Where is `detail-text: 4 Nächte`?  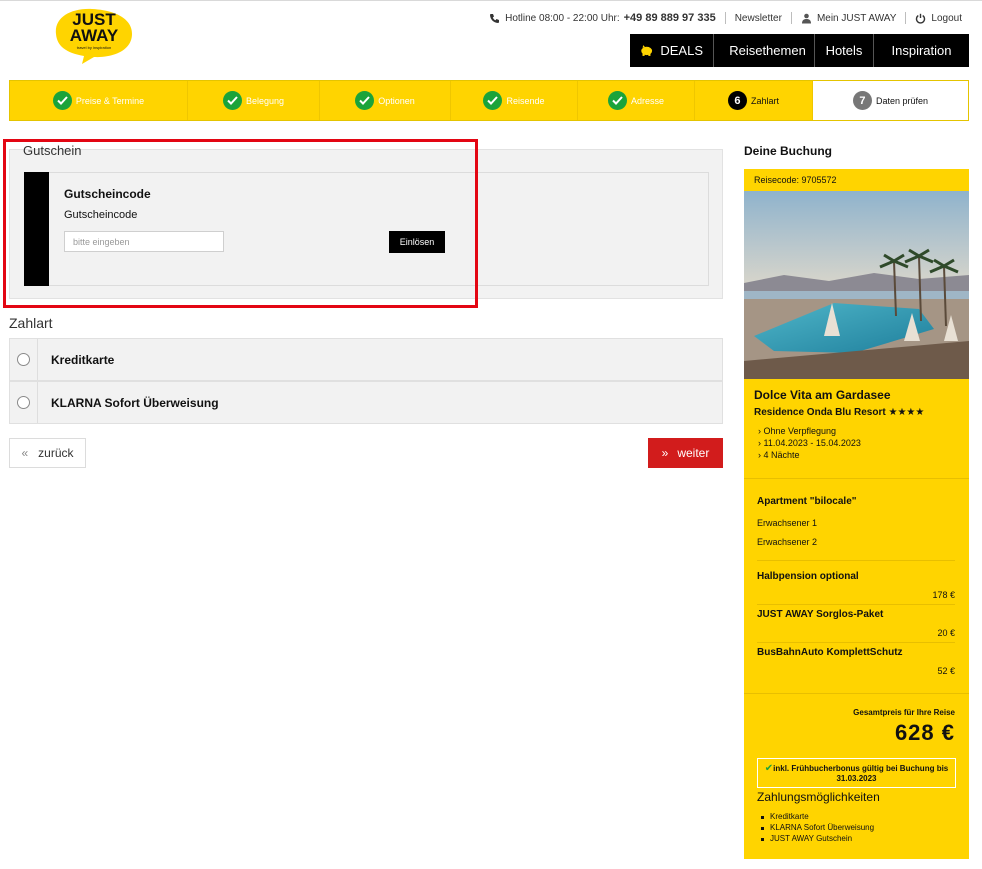 detail-text: 4 Nächte is located at coordinates (781, 455).